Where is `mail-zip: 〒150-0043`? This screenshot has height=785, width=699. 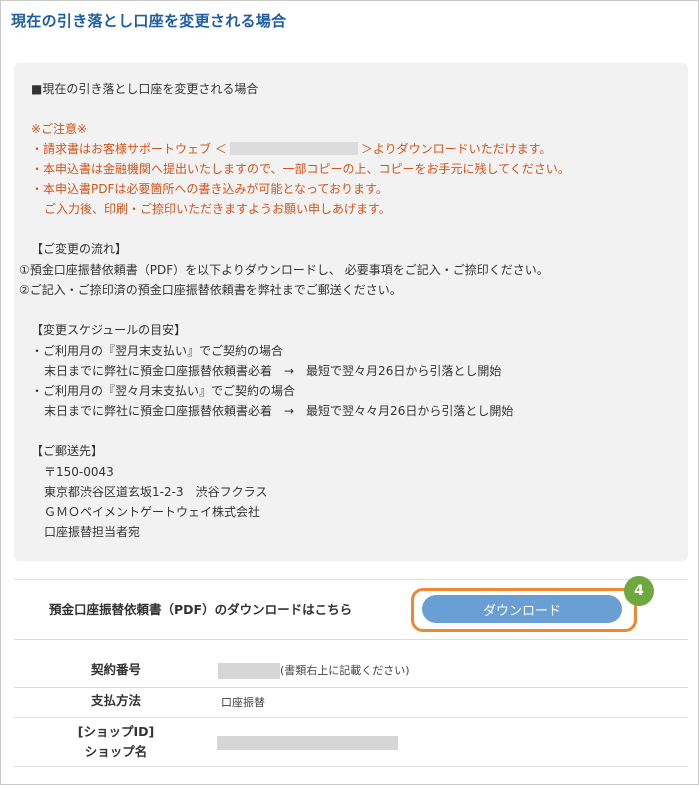
mail-zip: 〒150-0043 is located at coordinates (79, 472).